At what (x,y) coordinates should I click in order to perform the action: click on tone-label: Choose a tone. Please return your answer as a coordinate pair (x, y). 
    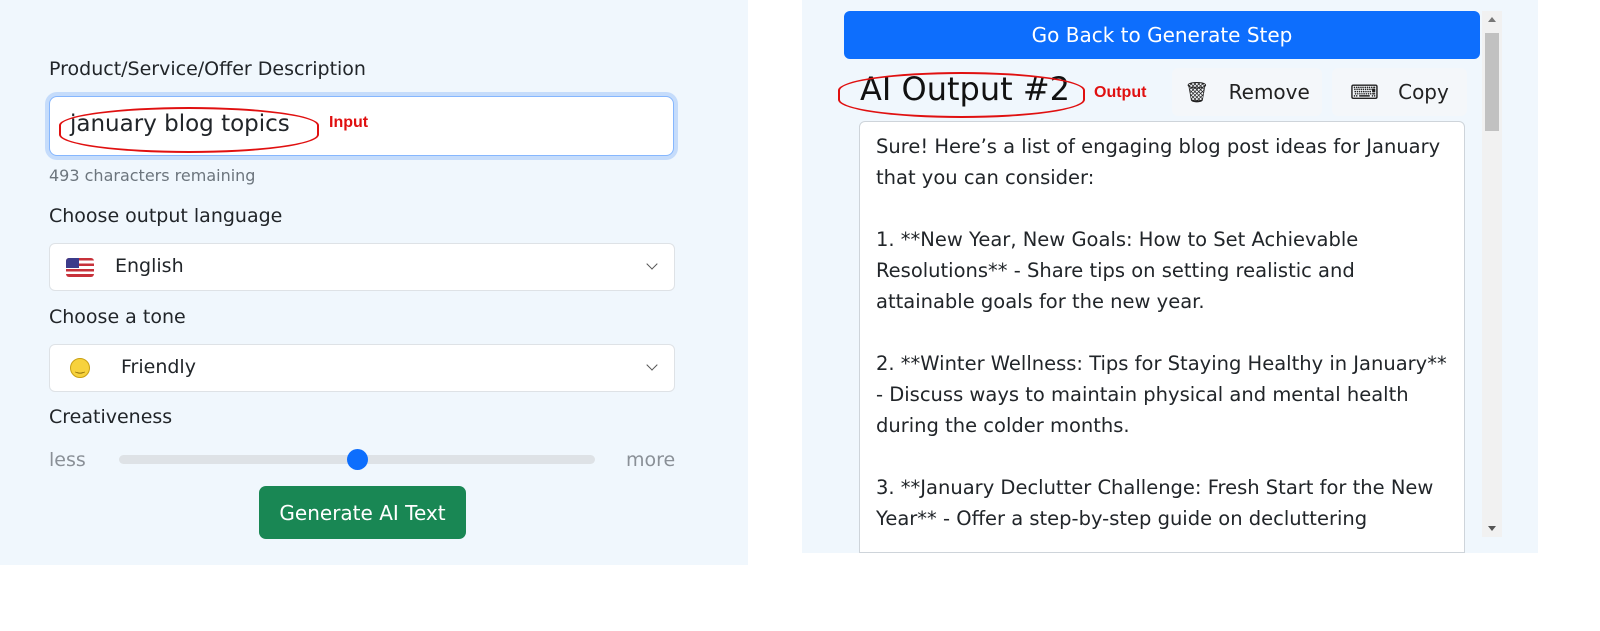
    Looking at the image, I should click on (117, 317).